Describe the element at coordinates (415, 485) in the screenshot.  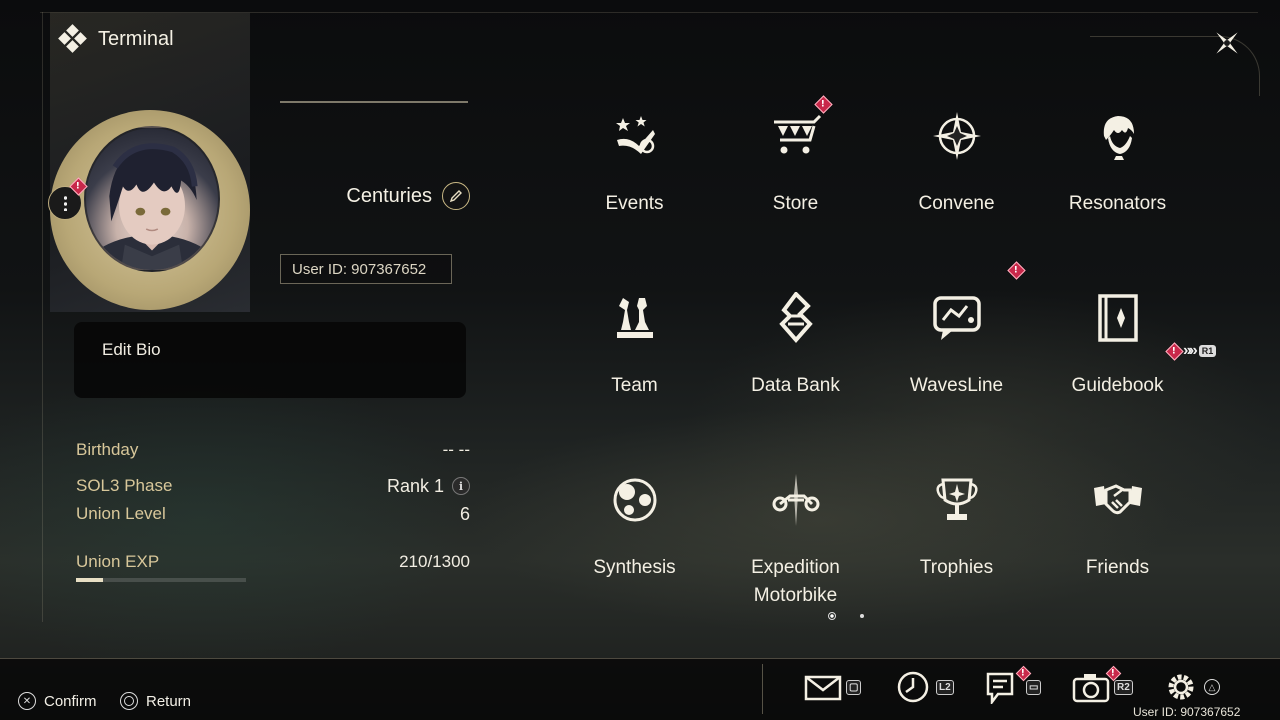
I see `sol3-value: Rank 1` at that location.